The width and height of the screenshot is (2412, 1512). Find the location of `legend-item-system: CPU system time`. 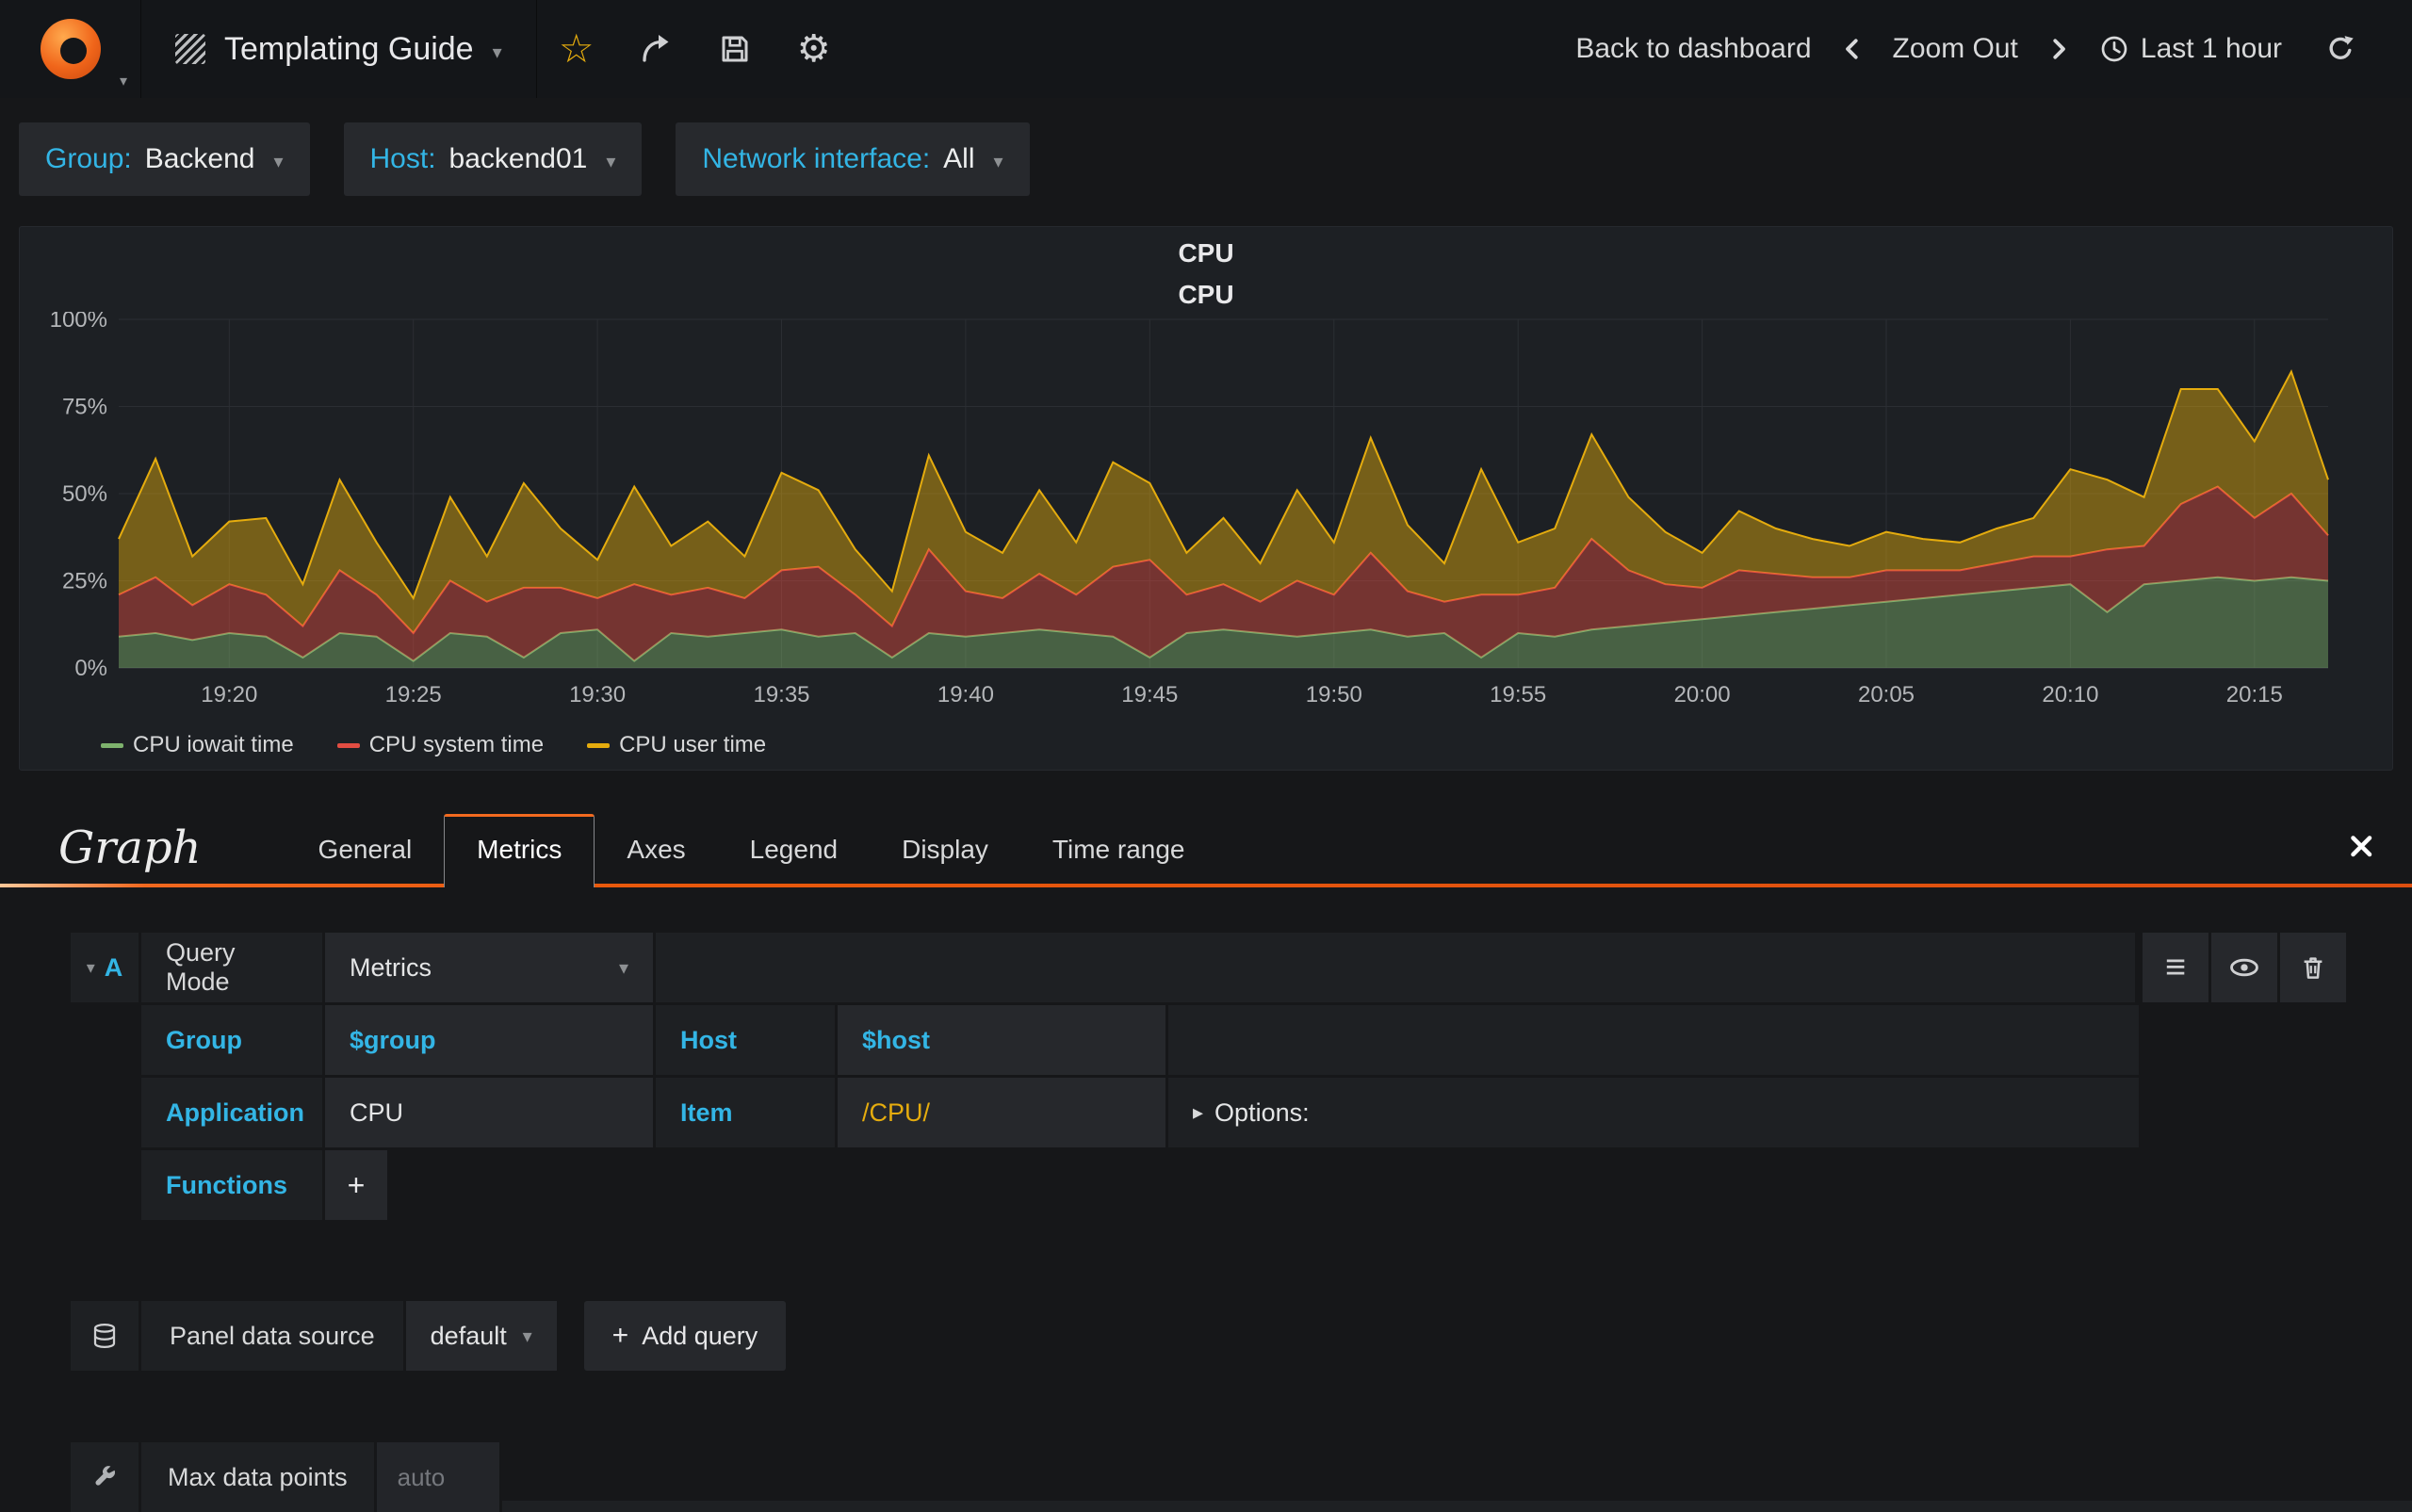

legend-item-system: CPU system time is located at coordinates (440, 745).